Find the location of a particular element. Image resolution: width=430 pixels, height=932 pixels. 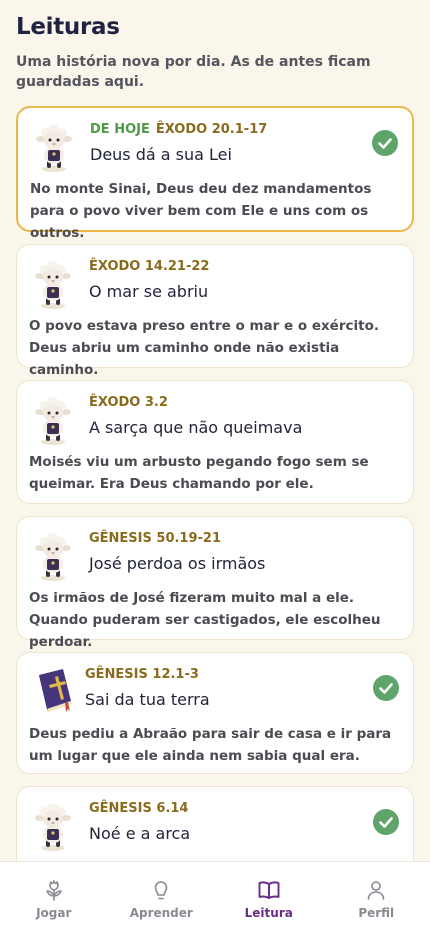

reading-title: Deus dá a sua Lei is located at coordinates (161, 154).